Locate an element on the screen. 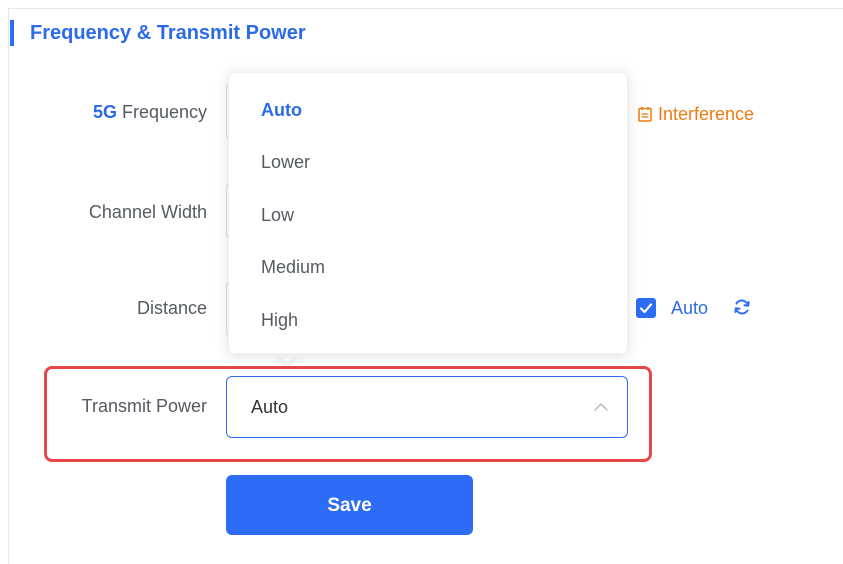 The image size is (843, 564). save-button: Save is located at coordinates (349, 505).